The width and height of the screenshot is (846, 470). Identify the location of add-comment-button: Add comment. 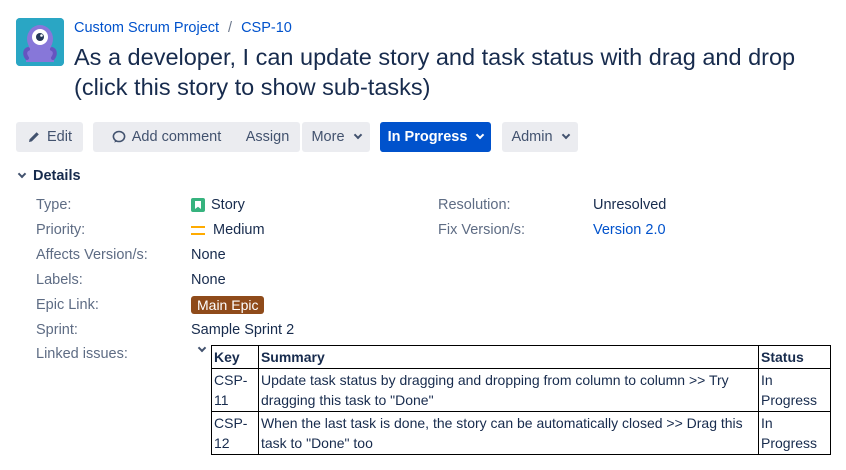
(166, 137).